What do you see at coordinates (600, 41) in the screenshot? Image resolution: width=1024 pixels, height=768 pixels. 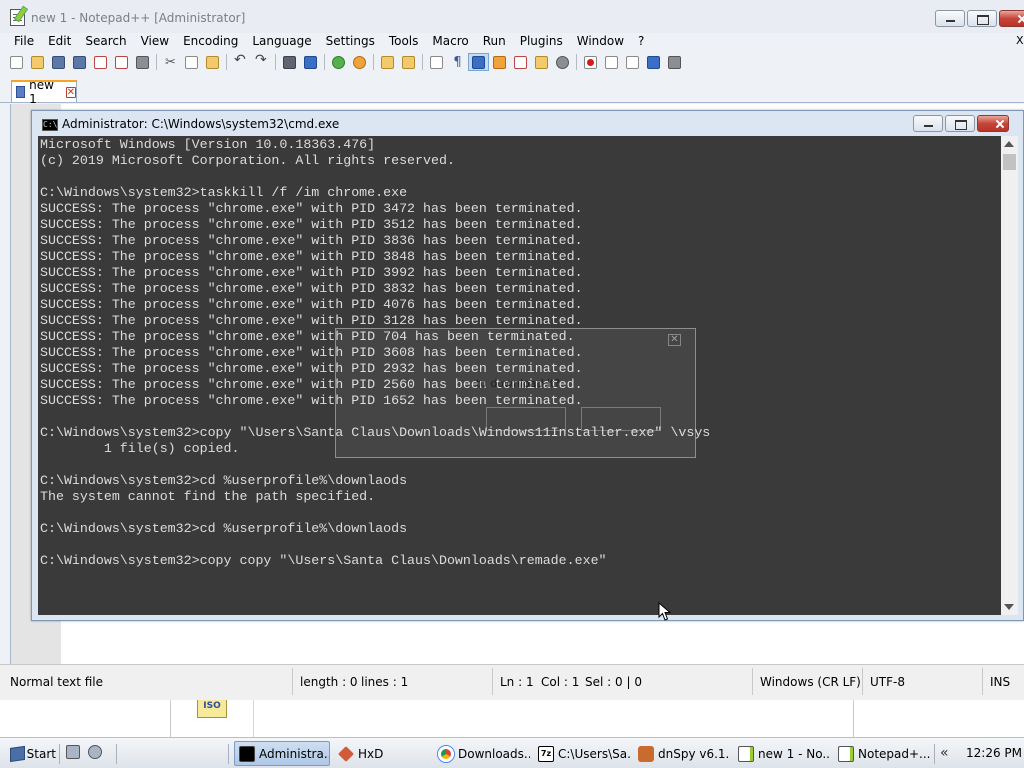 I see `menu-window: Window` at bounding box center [600, 41].